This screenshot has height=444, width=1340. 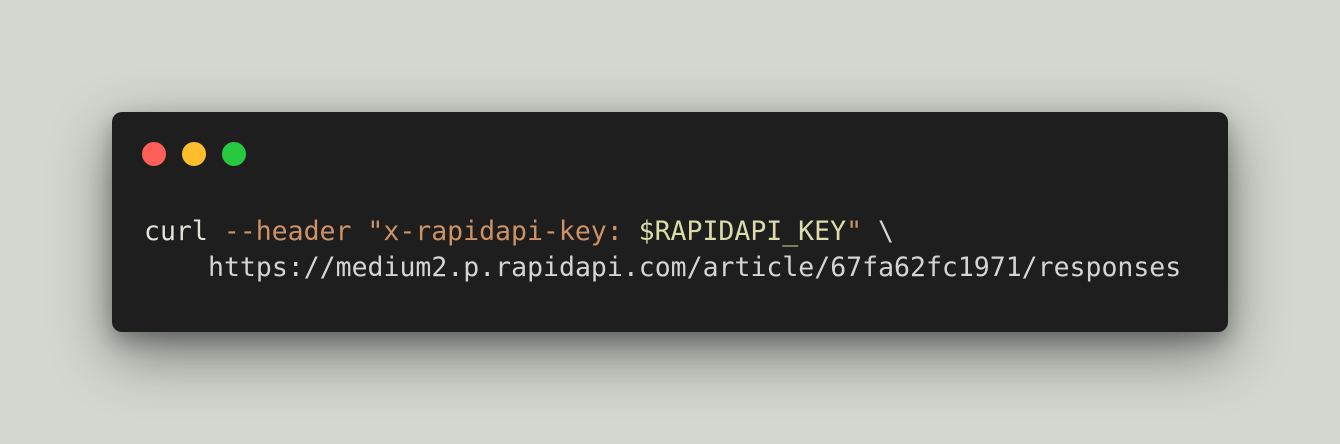 What do you see at coordinates (854, 231) in the screenshot?
I see `code-string-close: "` at bounding box center [854, 231].